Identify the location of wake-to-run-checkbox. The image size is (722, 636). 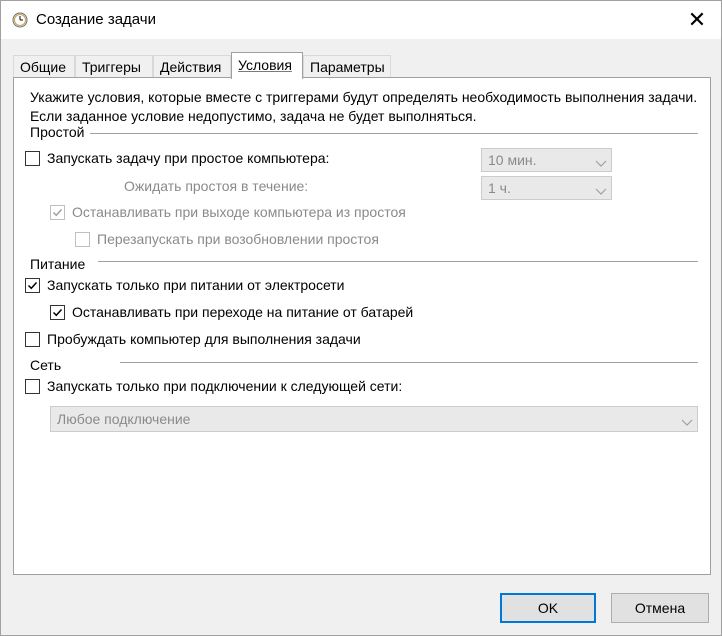
(32, 339).